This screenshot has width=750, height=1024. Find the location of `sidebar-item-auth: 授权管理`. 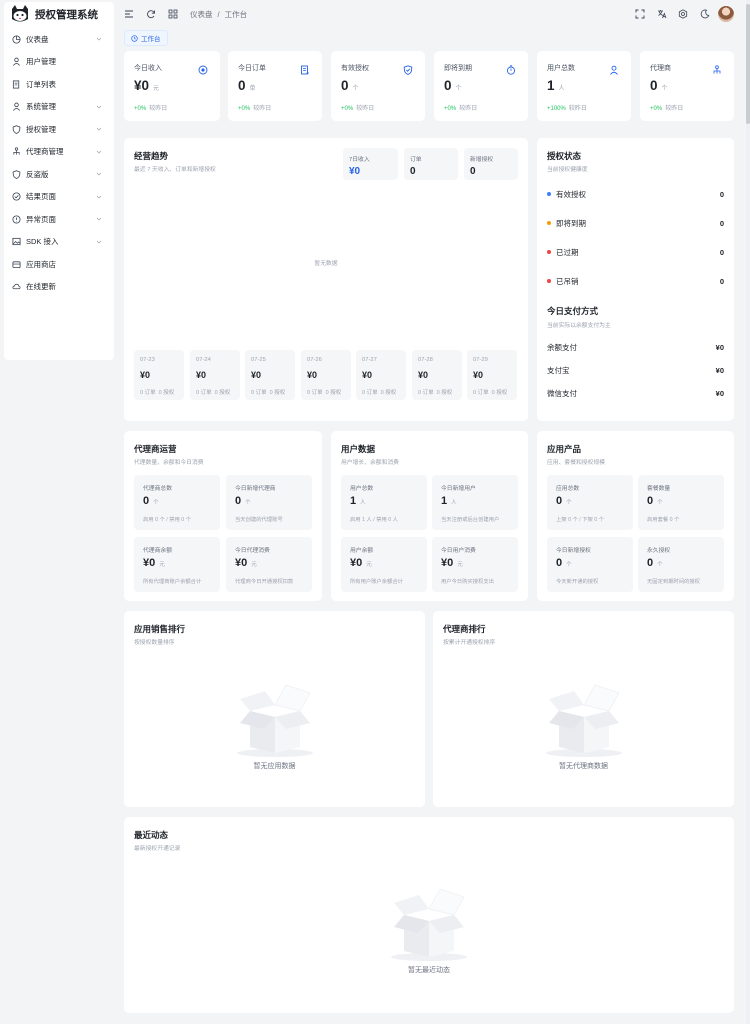

sidebar-item-auth: 授权管理 is located at coordinates (59, 129).